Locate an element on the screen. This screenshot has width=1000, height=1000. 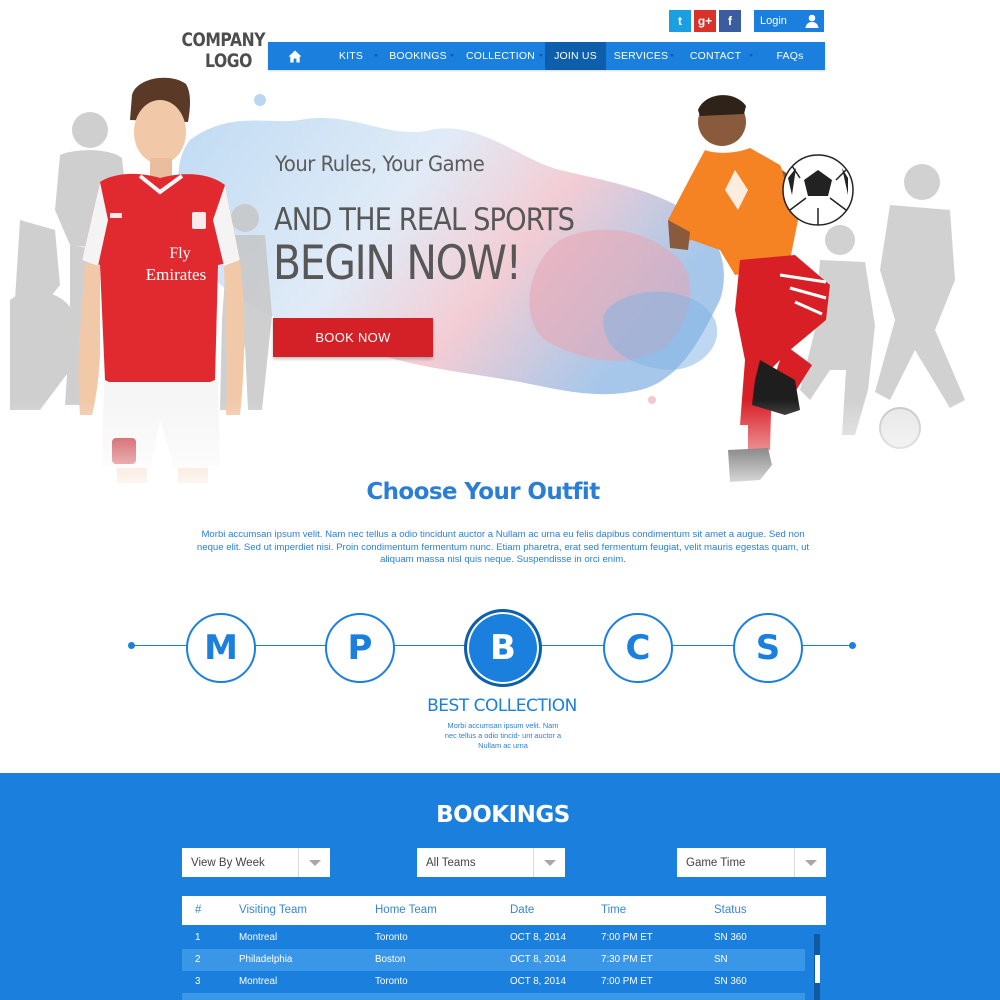
table-cell: Philadelphia is located at coordinates (266, 959).